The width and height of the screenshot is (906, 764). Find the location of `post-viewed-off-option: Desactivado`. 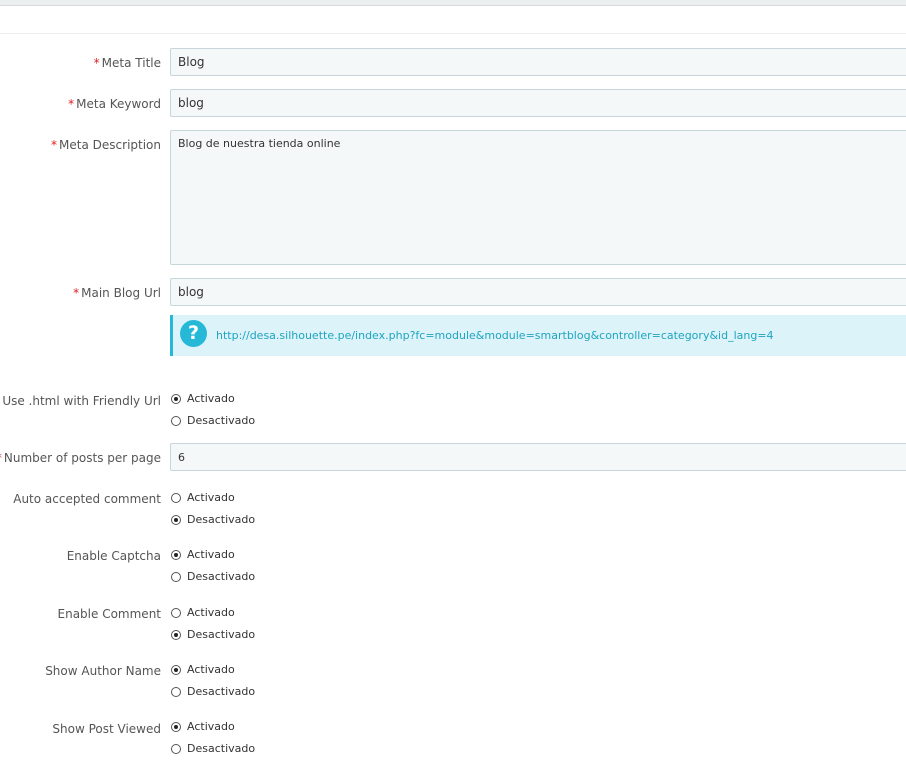

post-viewed-off-option: Desactivado is located at coordinates (213, 749).